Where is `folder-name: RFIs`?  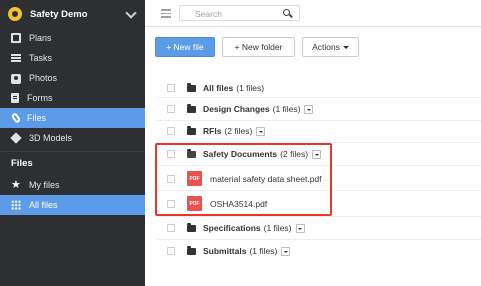
folder-name: RFIs is located at coordinates (212, 131).